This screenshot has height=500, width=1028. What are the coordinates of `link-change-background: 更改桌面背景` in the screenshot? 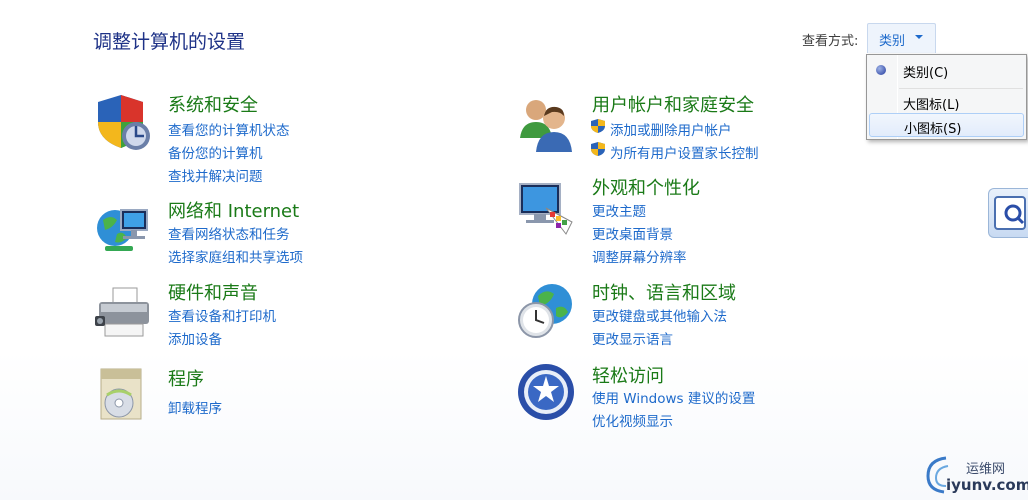 It's located at (632, 233).